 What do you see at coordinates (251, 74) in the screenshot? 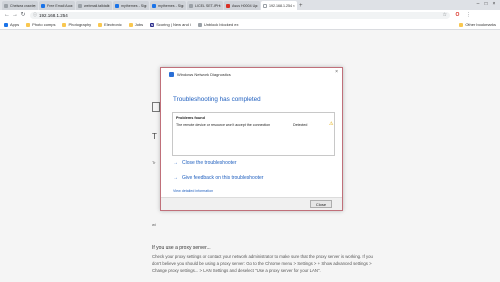
I see `dialog-titlebar: Windows Network Diagnostics` at bounding box center [251, 74].